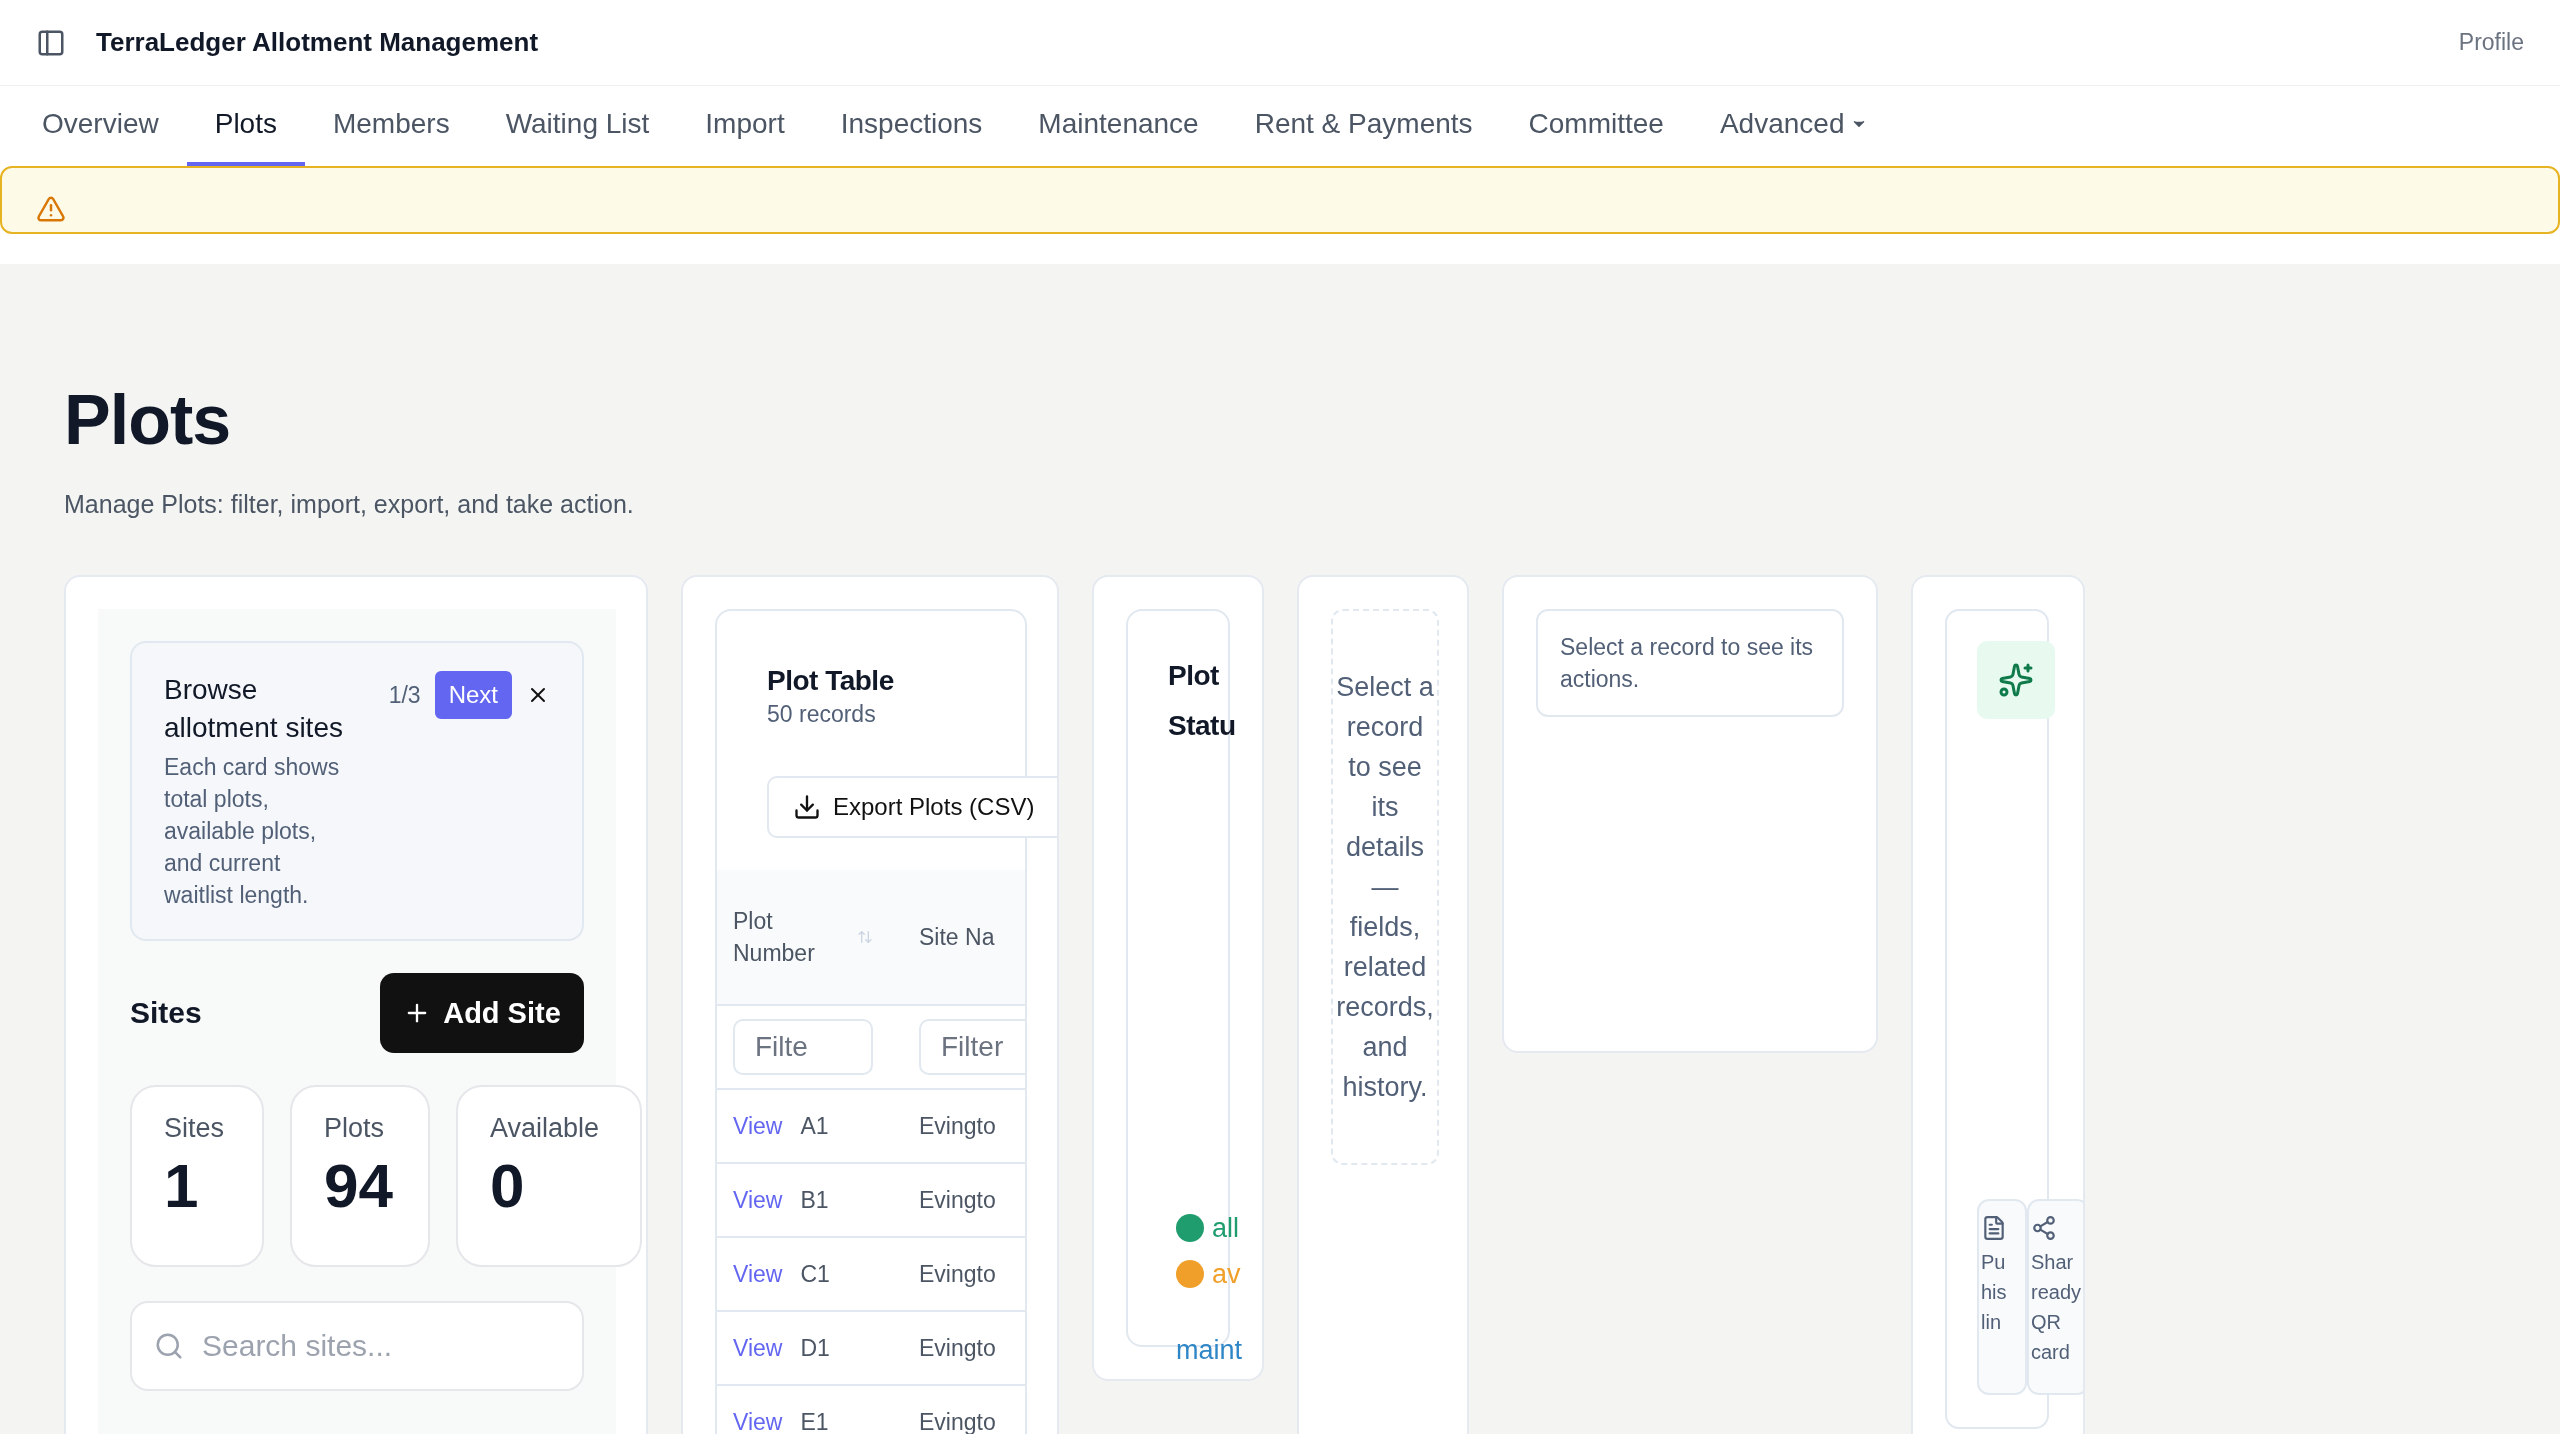 The width and height of the screenshot is (2560, 1440). Describe the element at coordinates (1363, 126) in the screenshot. I see `nav-tab: Rent & Payments` at that location.